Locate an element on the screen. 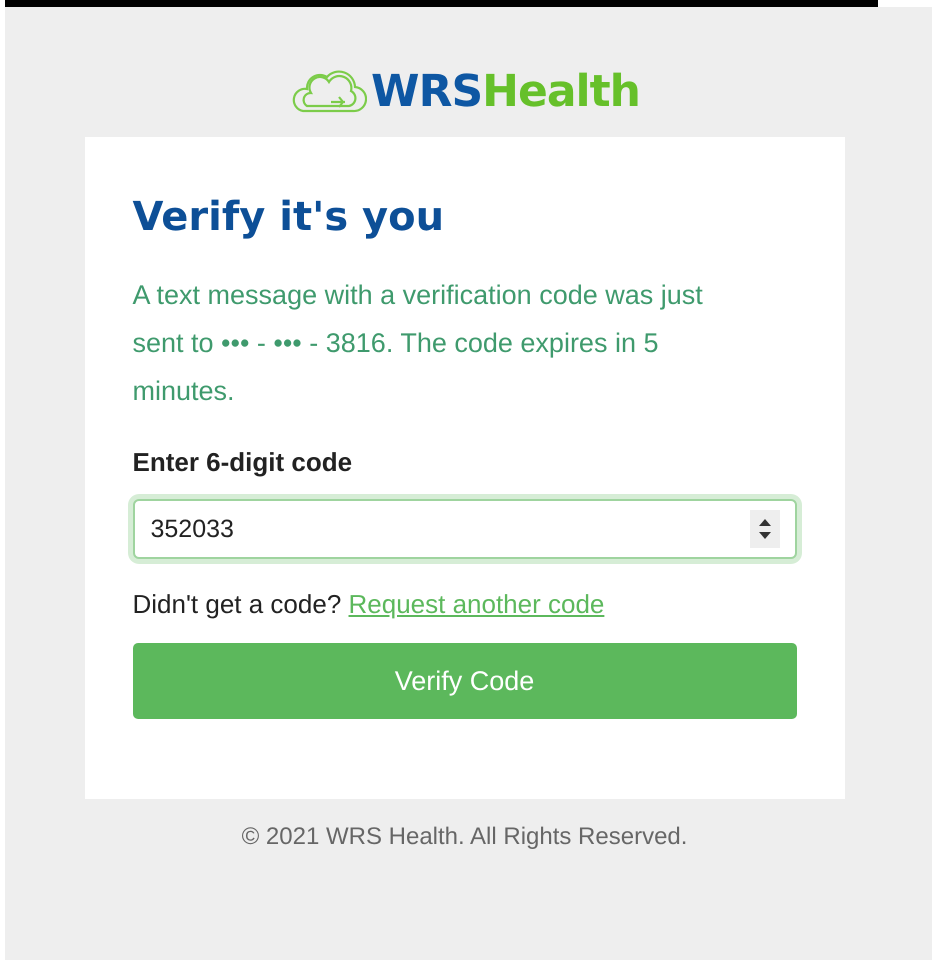  resend-text: Didn't get a code? Request another code is located at coordinates (369, 604).